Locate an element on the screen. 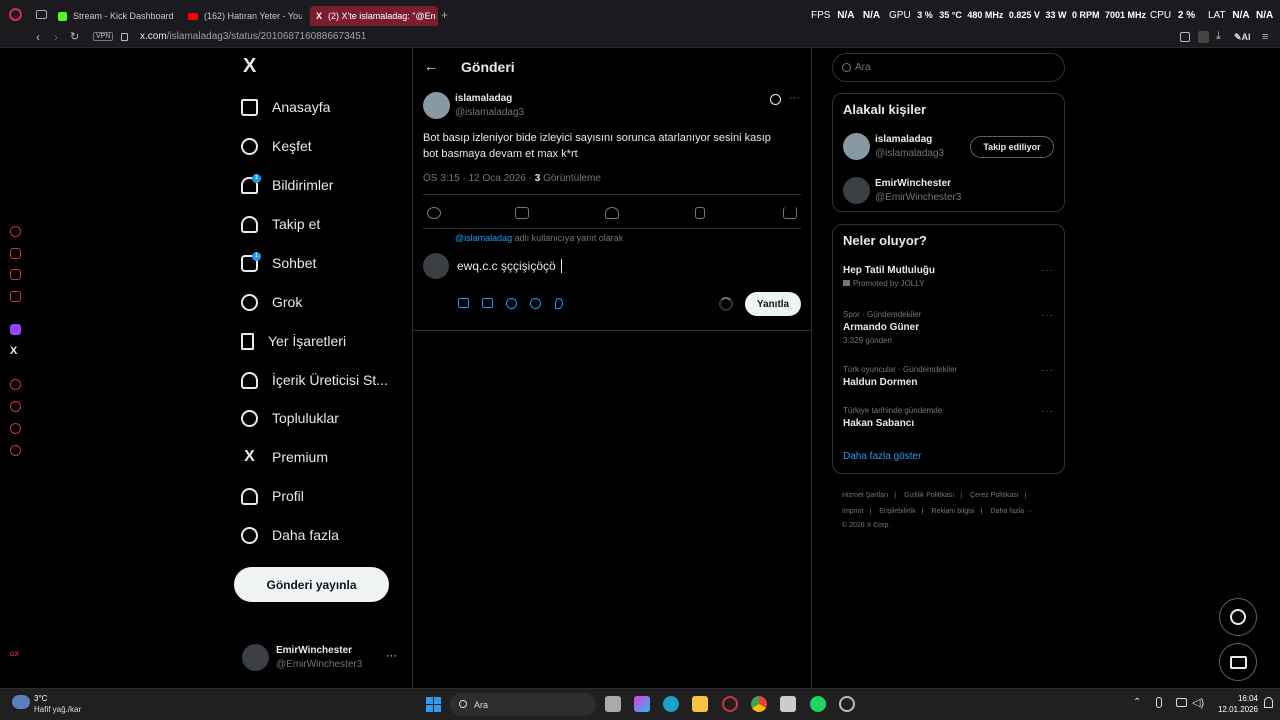 The image size is (1280, 720). post-button: Gönderi yayınla is located at coordinates (311, 584).